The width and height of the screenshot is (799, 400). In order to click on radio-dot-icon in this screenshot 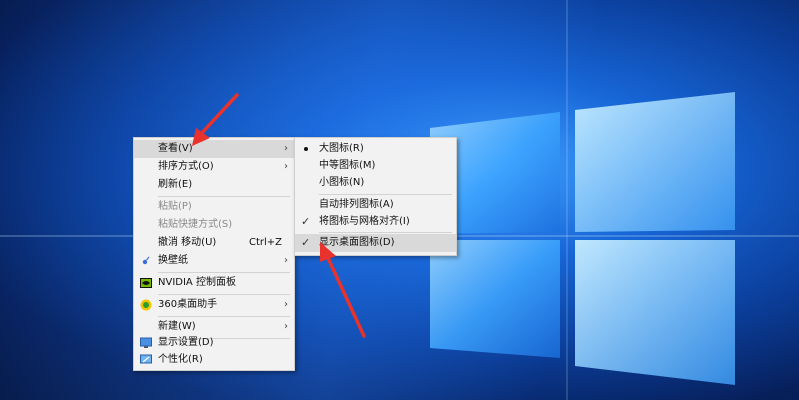, I will do `click(306, 149)`.